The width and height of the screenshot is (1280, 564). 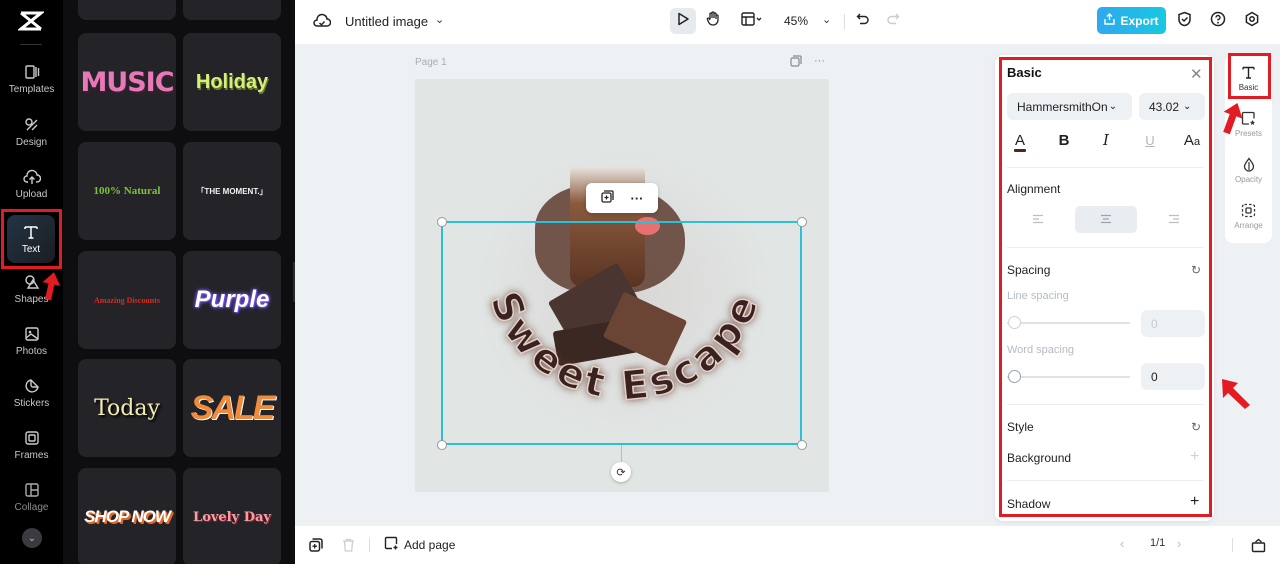 I want to click on resize-handle-bottom-right, so click(x=802, y=445).